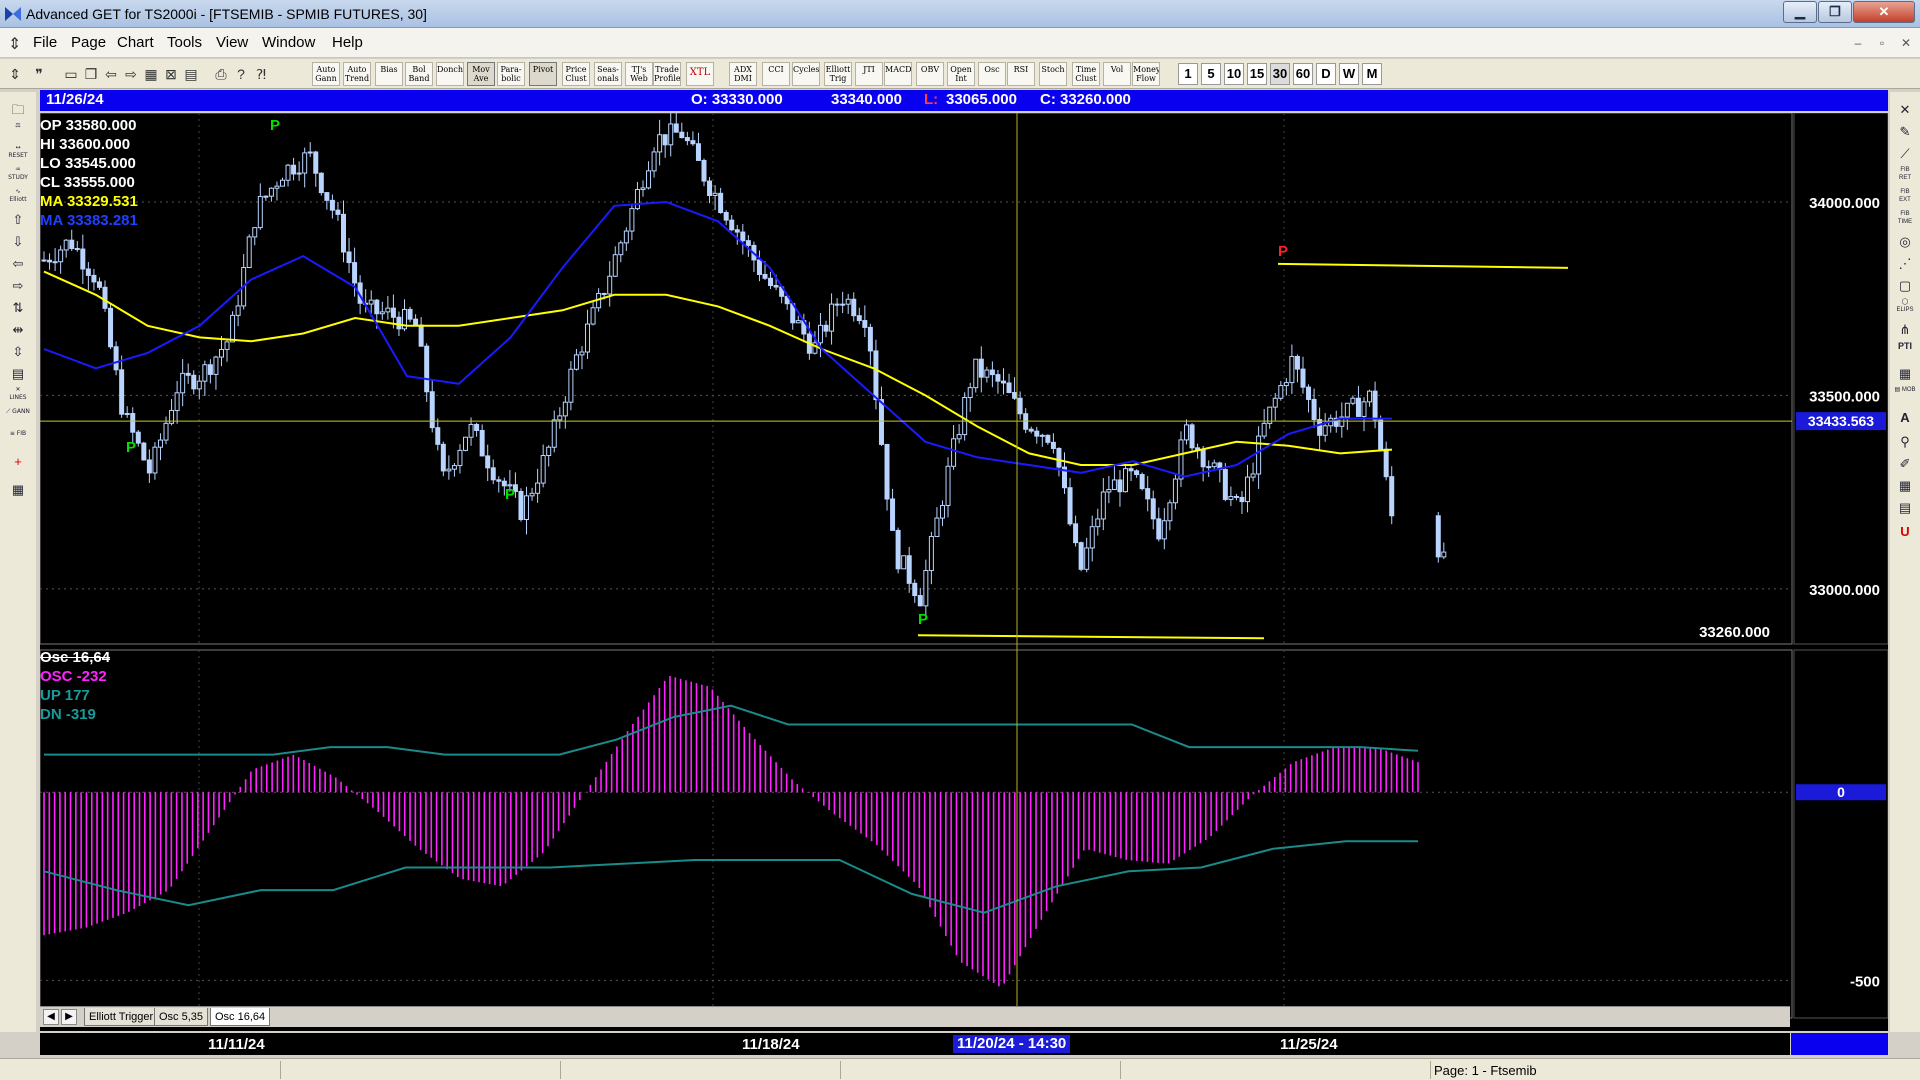  I want to click on study-button-mov-ave: Mov Ave, so click(481, 74).